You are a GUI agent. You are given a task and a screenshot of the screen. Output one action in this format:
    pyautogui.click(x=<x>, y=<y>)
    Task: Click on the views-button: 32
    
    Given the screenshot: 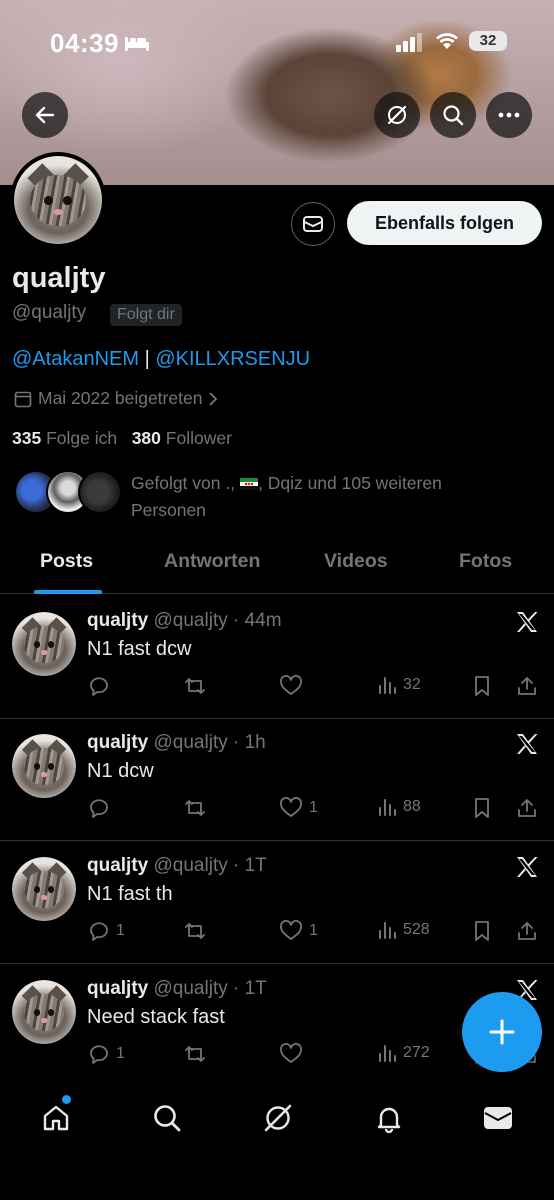 What is the action you would take?
    pyautogui.click(x=399, y=685)
    